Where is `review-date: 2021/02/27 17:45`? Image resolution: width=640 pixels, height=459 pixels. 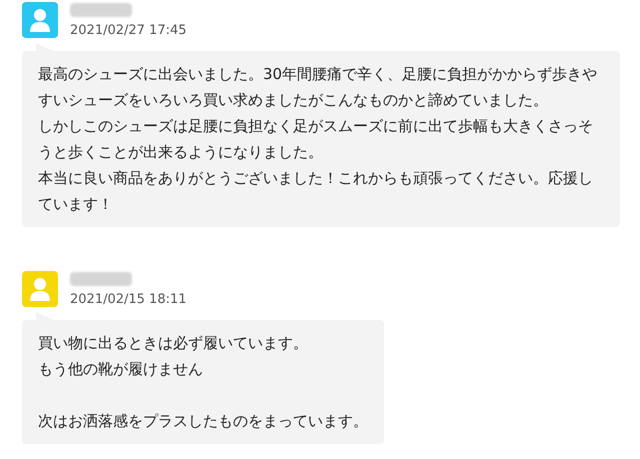 review-date: 2021/02/27 17:45 is located at coordinates (128, 31).